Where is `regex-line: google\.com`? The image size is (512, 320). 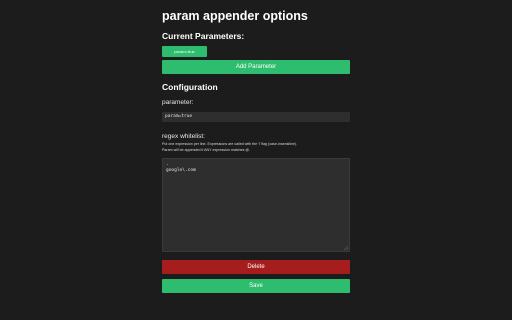
regex-line: google\.com is located at coordinates (181, 170).